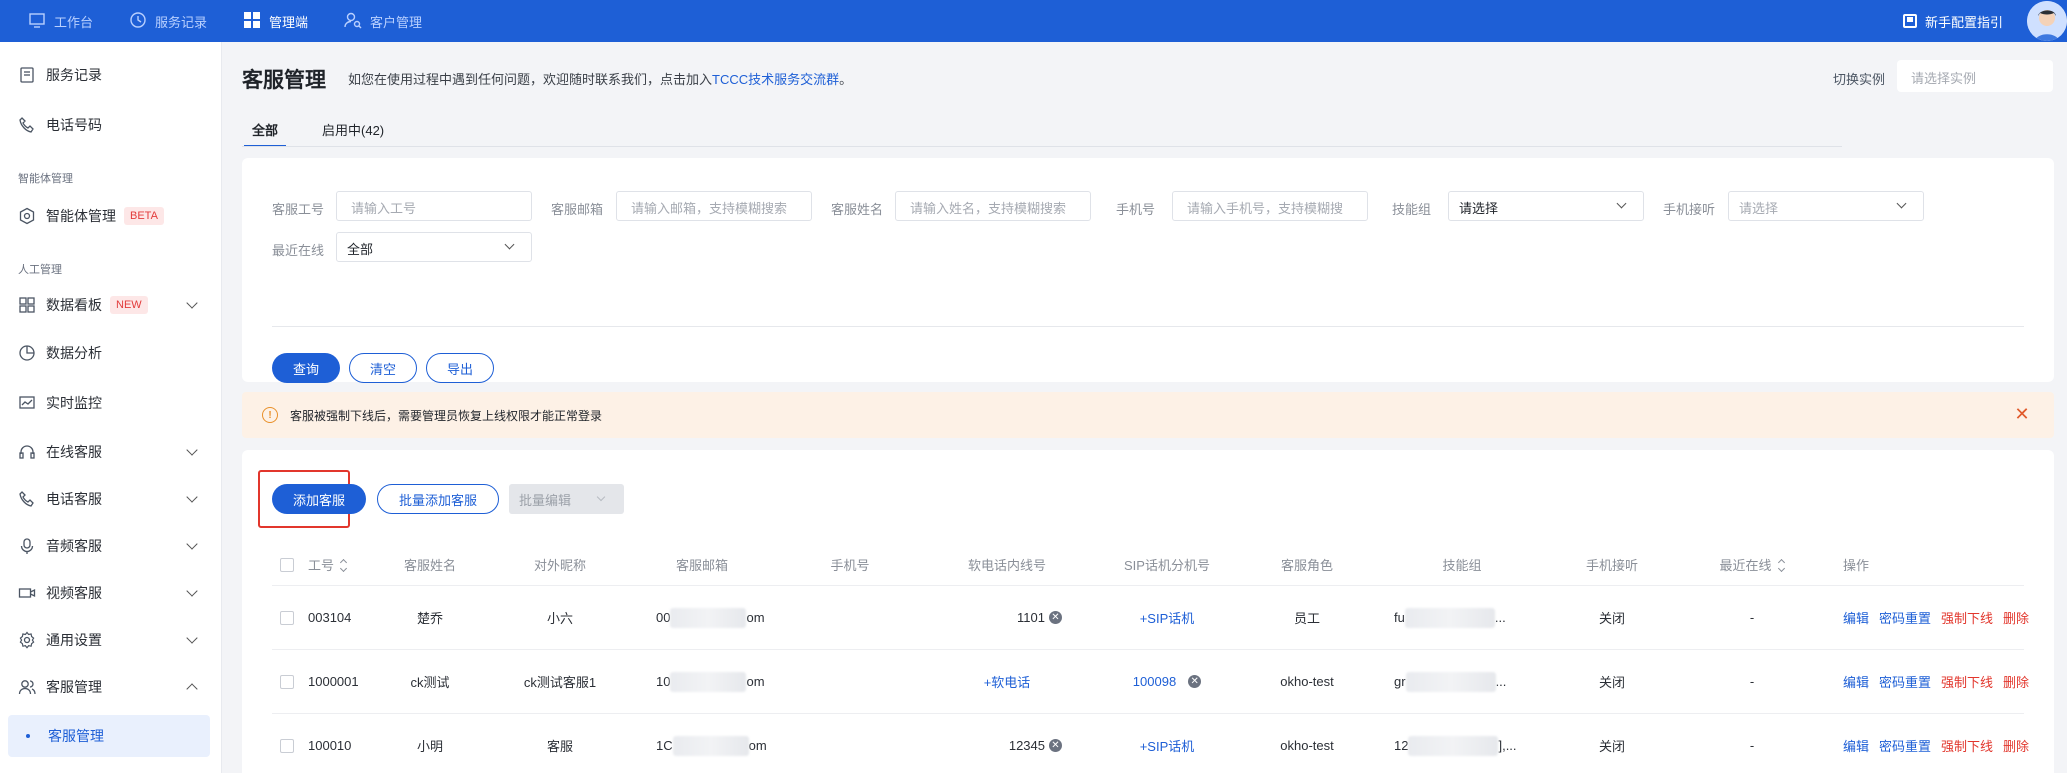 Image resolution: width=2067 pixels, height=773 pixels. Describe the element at coordinates (530, 79) in the screenshot. I see `hint-text: 如您在使用过程中遇到任何问题，欢迎随时联系我们，点击加入` at that location.